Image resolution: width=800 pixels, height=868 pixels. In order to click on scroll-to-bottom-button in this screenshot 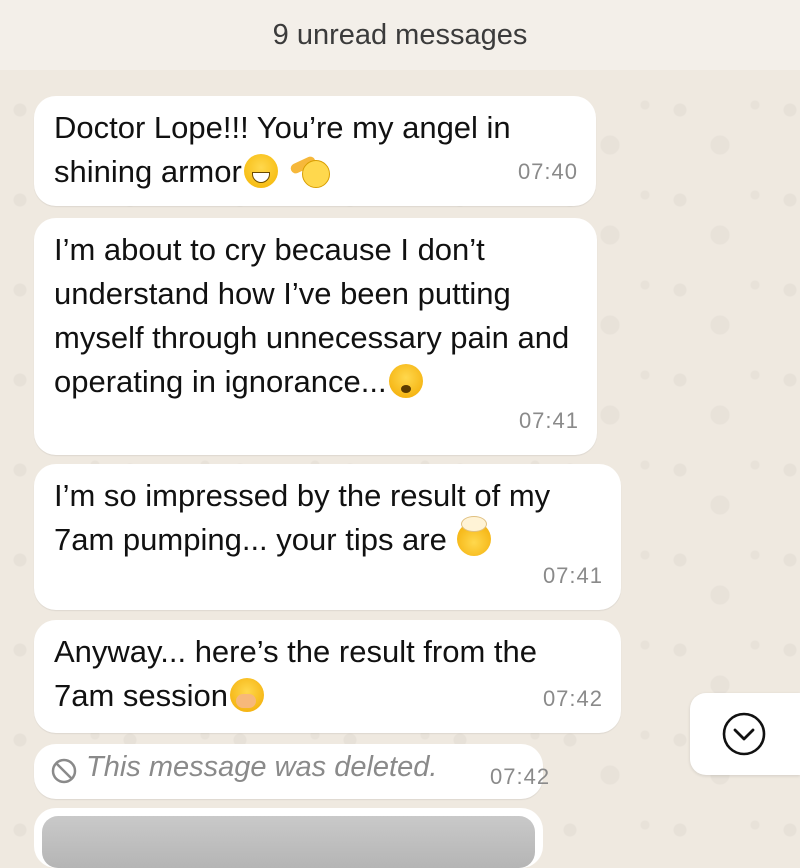, I will do `click(745, 734)`.